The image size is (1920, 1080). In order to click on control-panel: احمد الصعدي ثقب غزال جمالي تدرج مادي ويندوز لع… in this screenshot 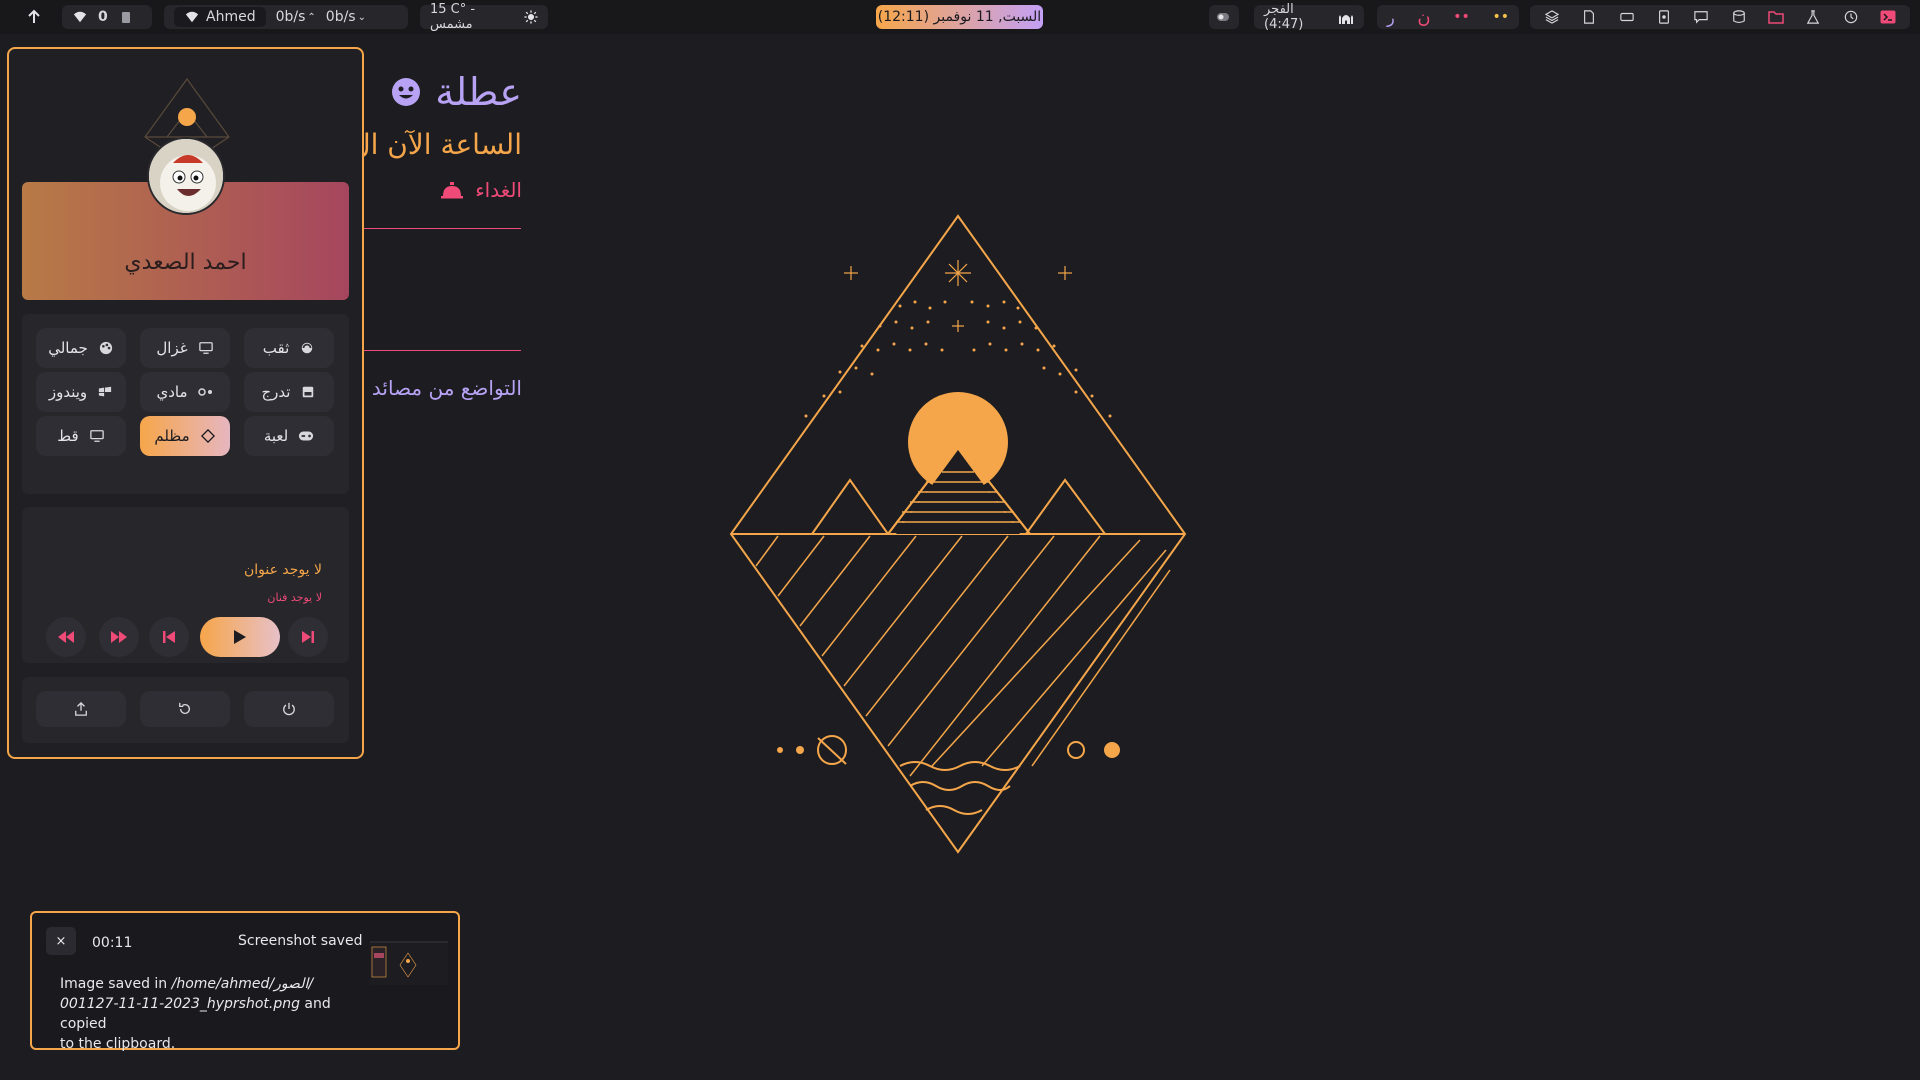, I will do `click(185, 403)`.